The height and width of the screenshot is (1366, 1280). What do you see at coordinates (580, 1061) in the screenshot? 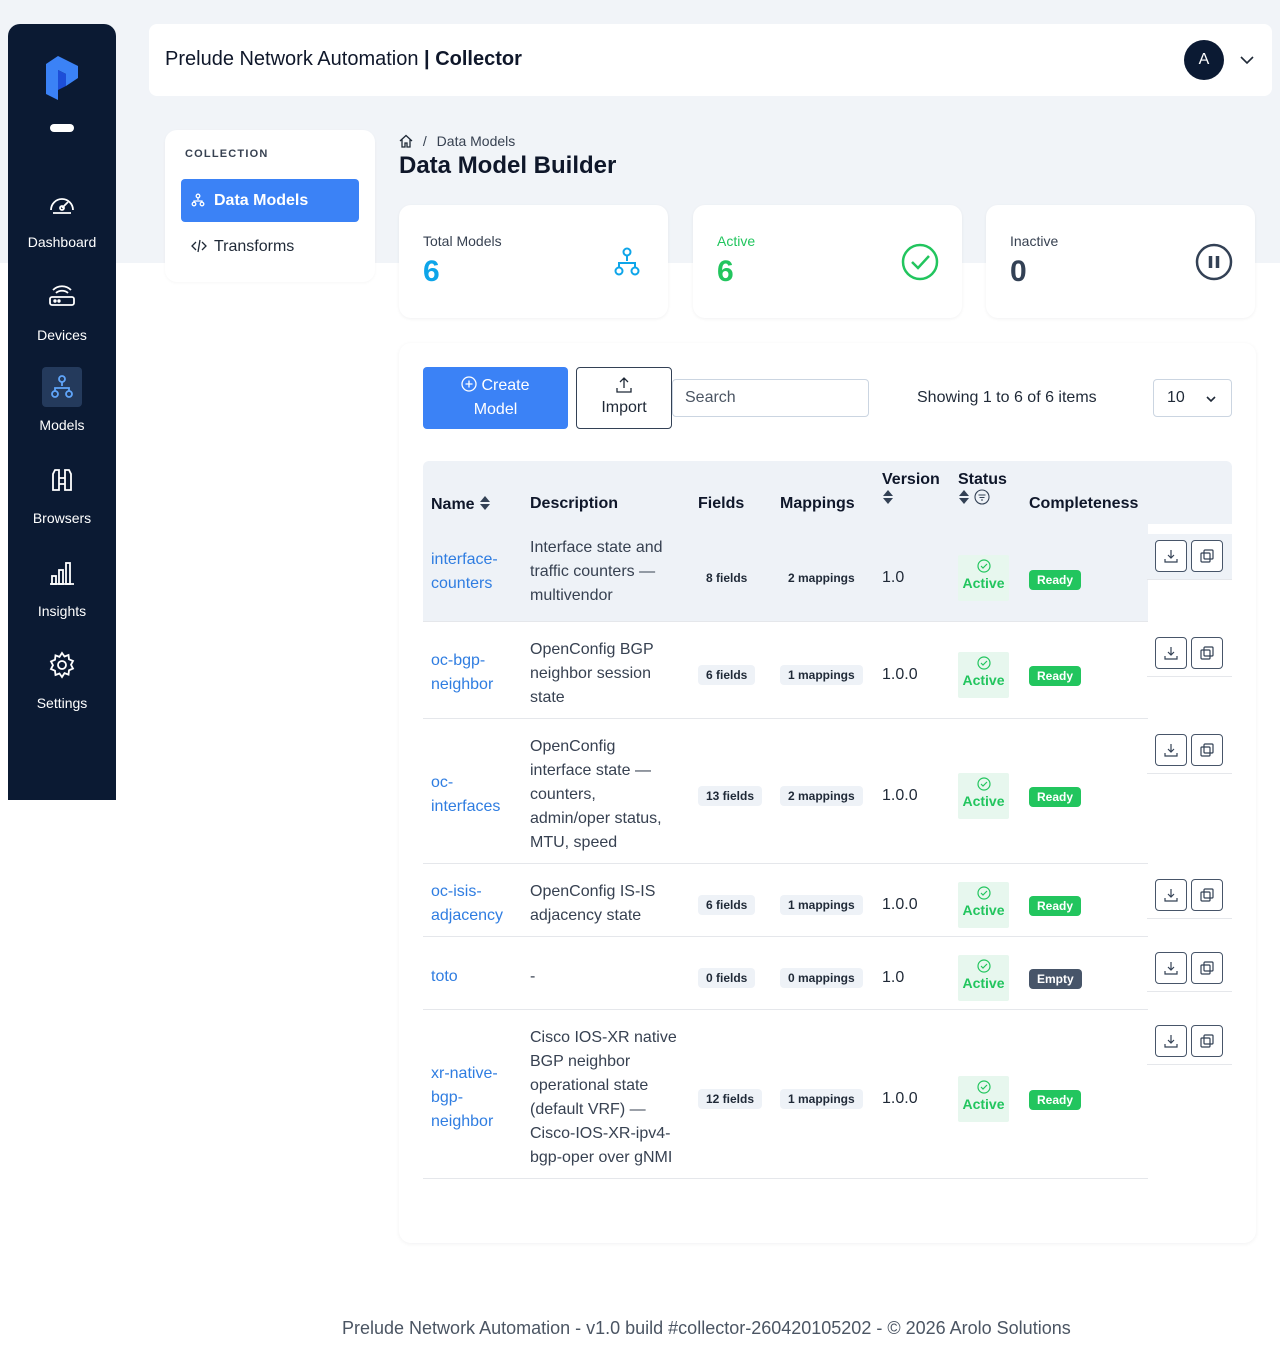
I see `desc-line: BGP neighbor` at bounding box center [580, 1061].